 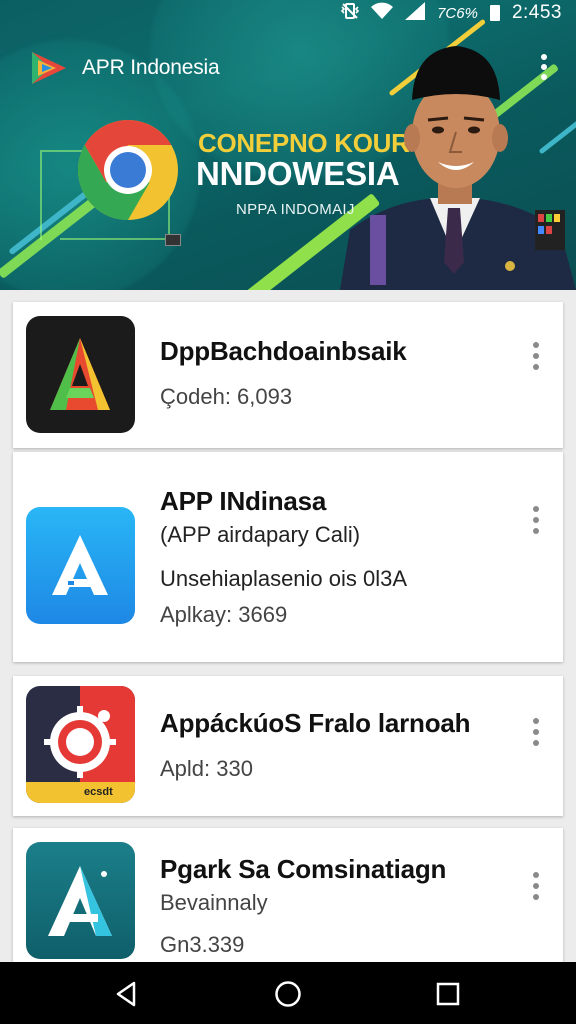 What do you see at coordinates (80, 565) in the screenshot?
I see `blue-a-icon` at bounding box center [80, 565].